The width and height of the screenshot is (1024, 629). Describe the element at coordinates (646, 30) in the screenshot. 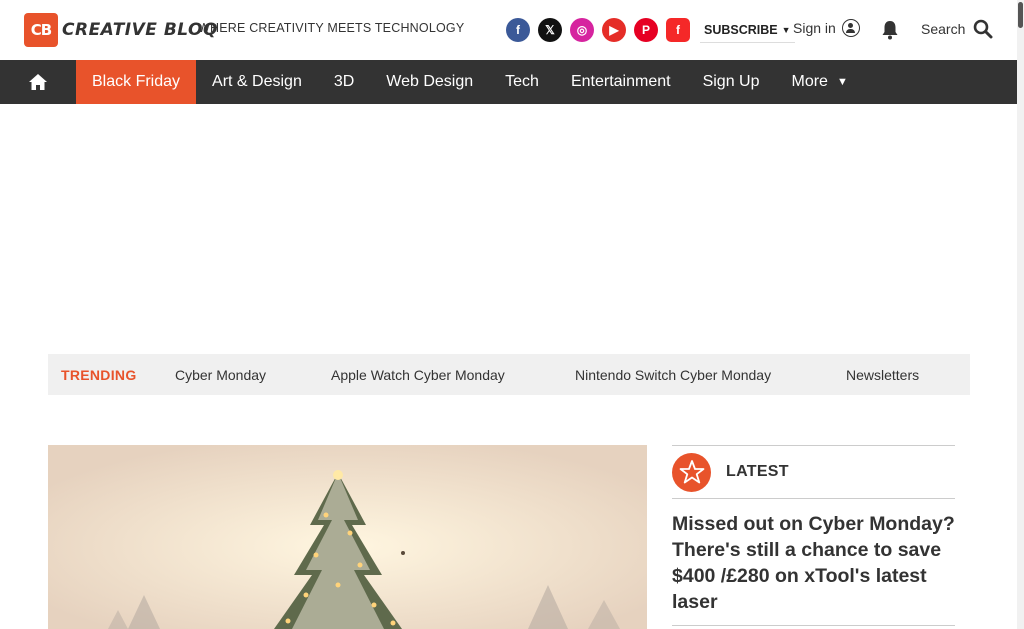

I see `pinterest-icon: P` at that location.